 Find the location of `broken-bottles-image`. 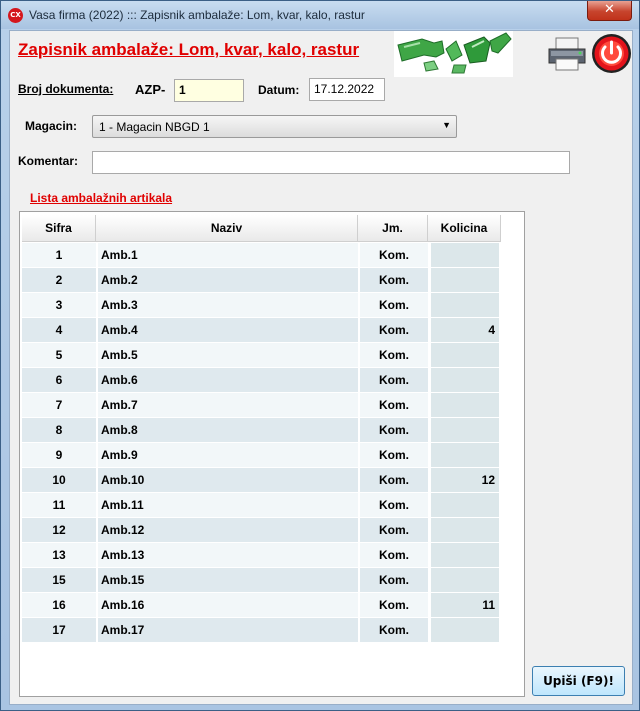

broken-bottles-image is located at coordinates (453, 54).